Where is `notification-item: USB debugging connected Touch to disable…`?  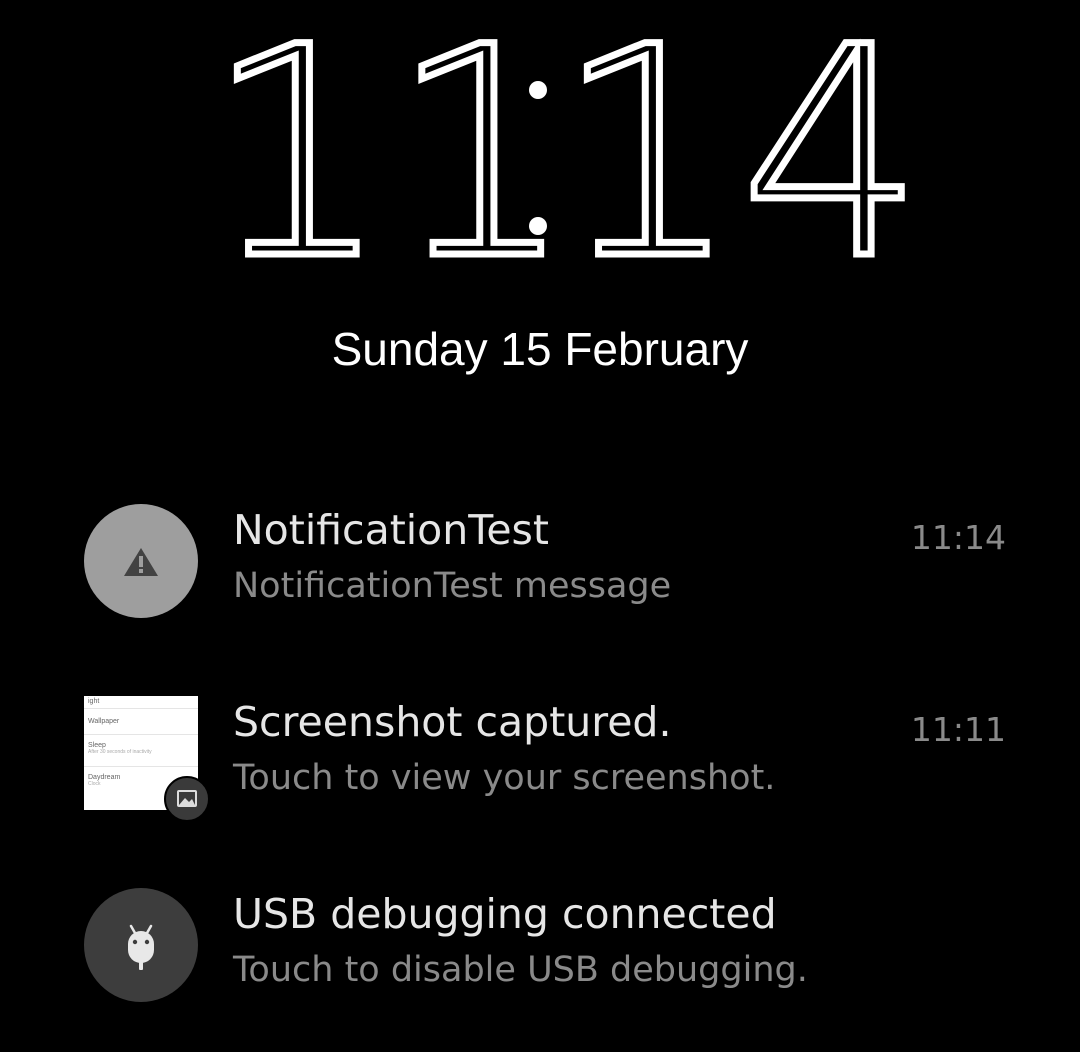
notification-item: USB debugging connected Touch to disable… is located at coordinates (540, 953).